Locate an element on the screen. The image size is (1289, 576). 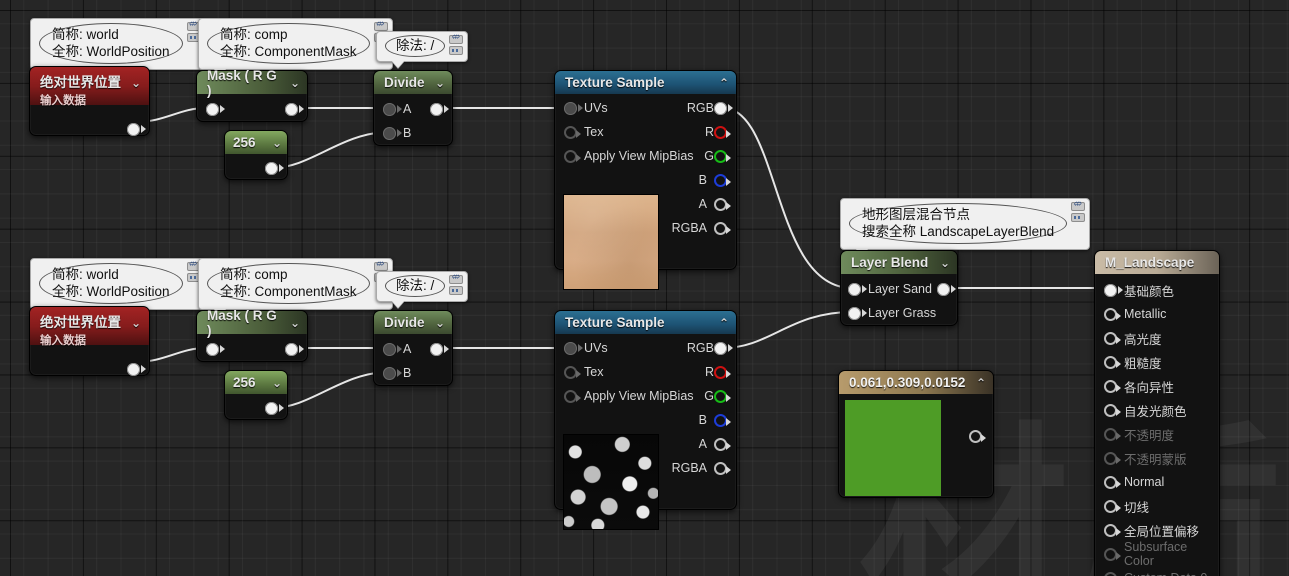
input-pin-layer-grass is located at coordinates (857, 313).